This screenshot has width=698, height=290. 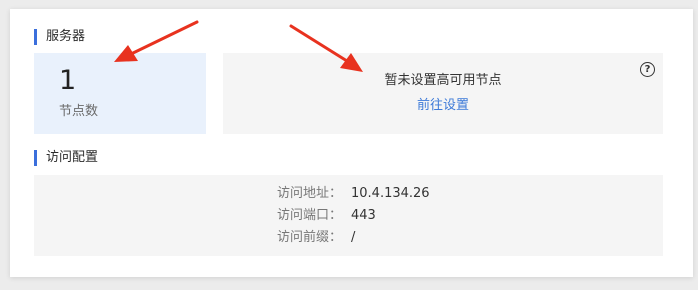 I want to click on server-section-title: 服务器, so click(x=59, y=37).